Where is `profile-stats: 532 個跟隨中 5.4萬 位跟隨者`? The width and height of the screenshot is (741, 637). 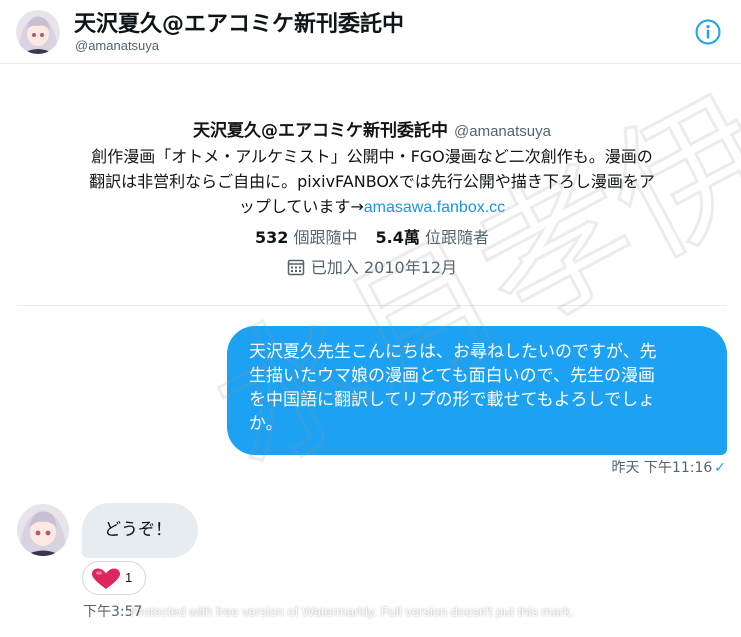
profile-stats: 532 個跟隨中 5.4萬 位跟隨者 is located at coordinates (372, 236).